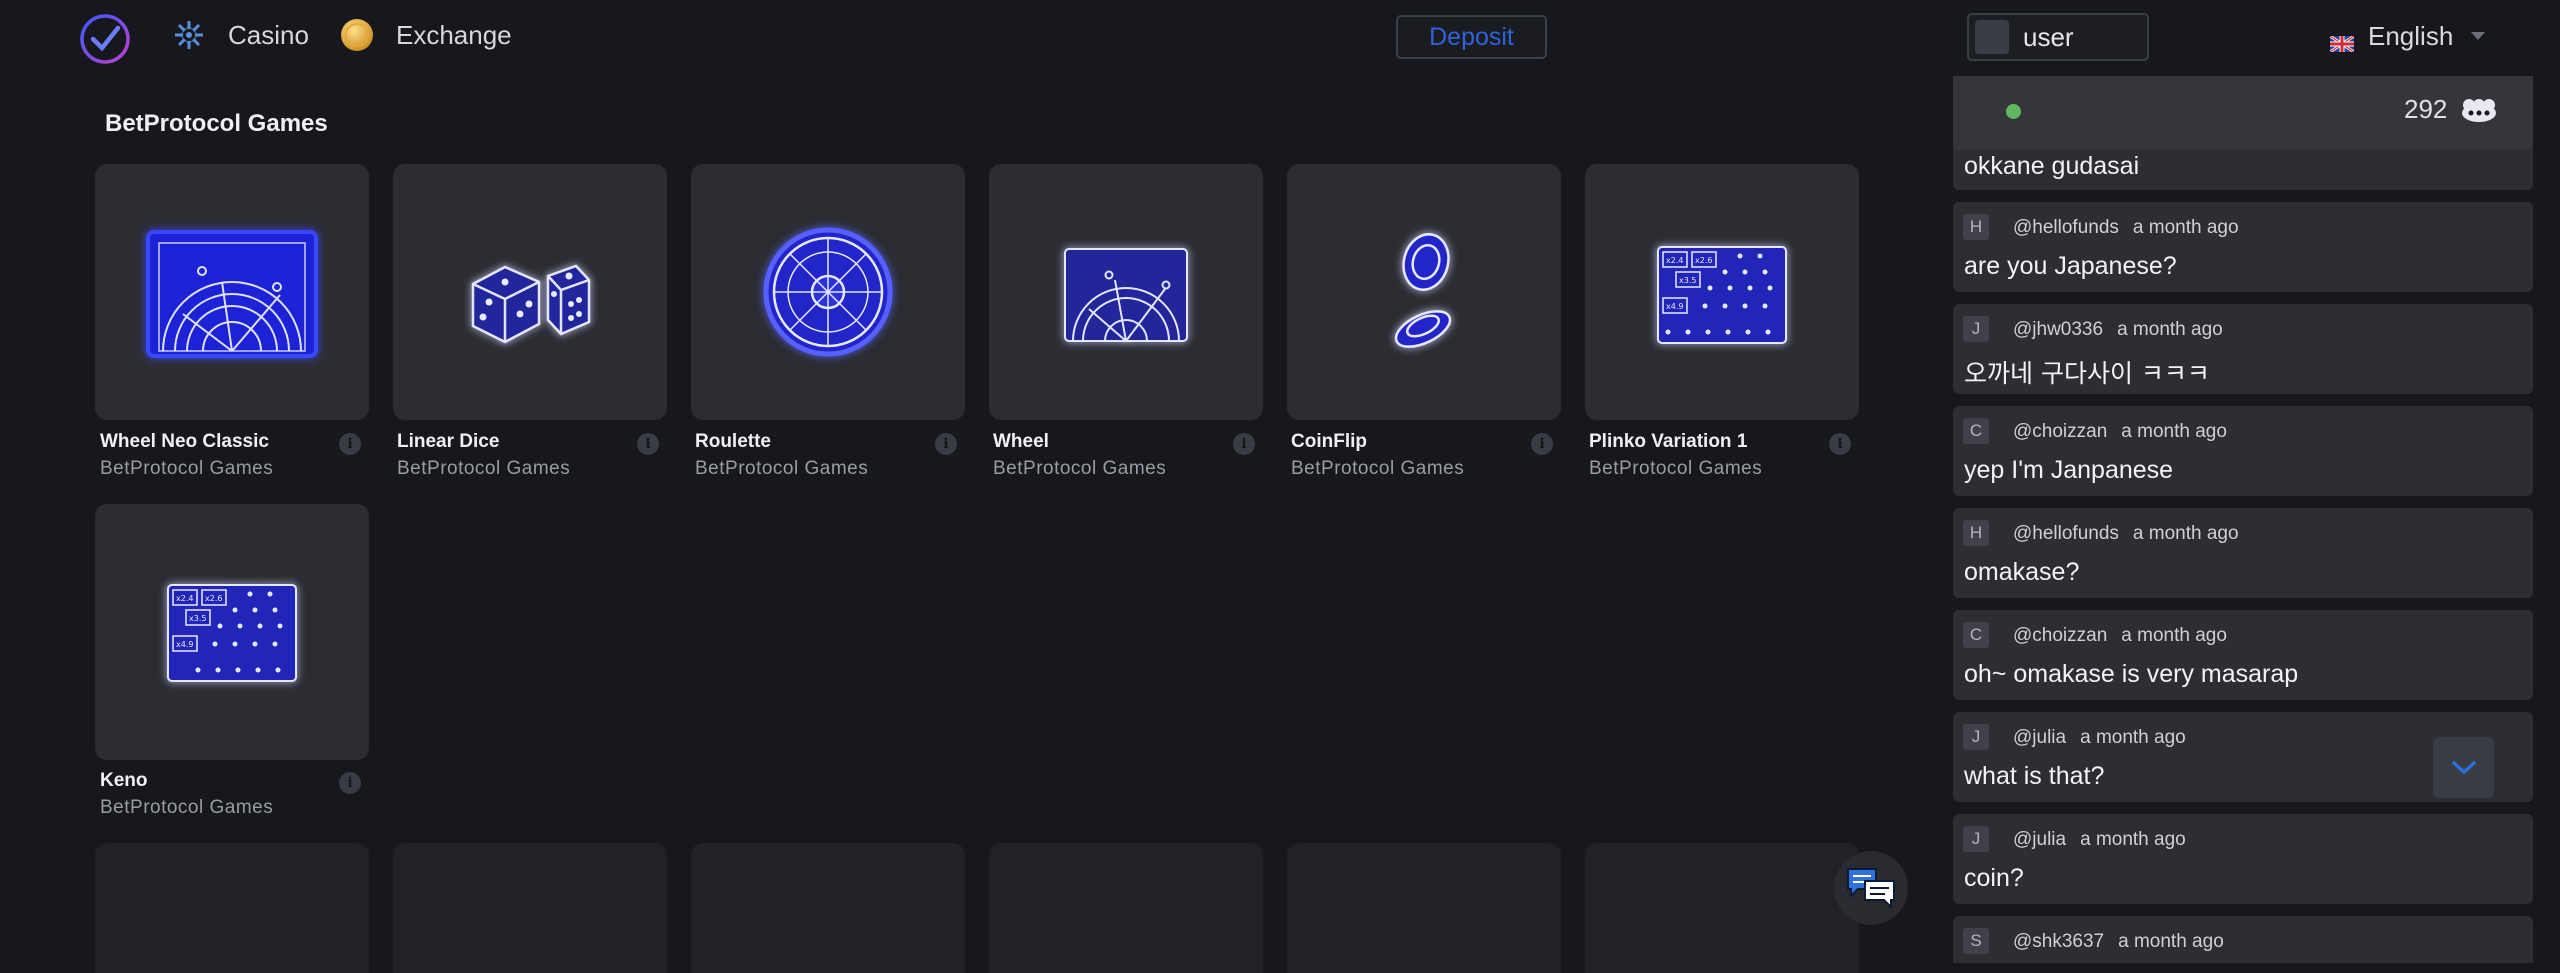 The image size is (2560, 973). What do you see at coordinates (2118, 942) in the screenshot?
I see `chat-meta: @shk3637 a month ago` at bounding box center [2118, 942].